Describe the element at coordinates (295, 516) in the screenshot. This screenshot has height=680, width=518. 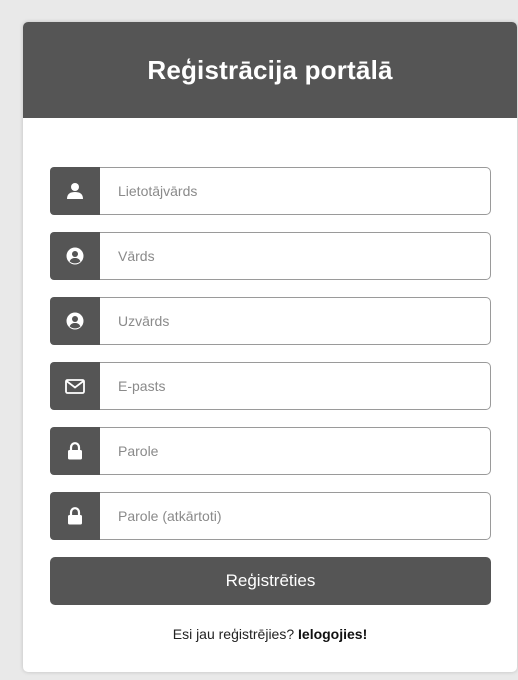
I see `password-repeat-input` at that location.